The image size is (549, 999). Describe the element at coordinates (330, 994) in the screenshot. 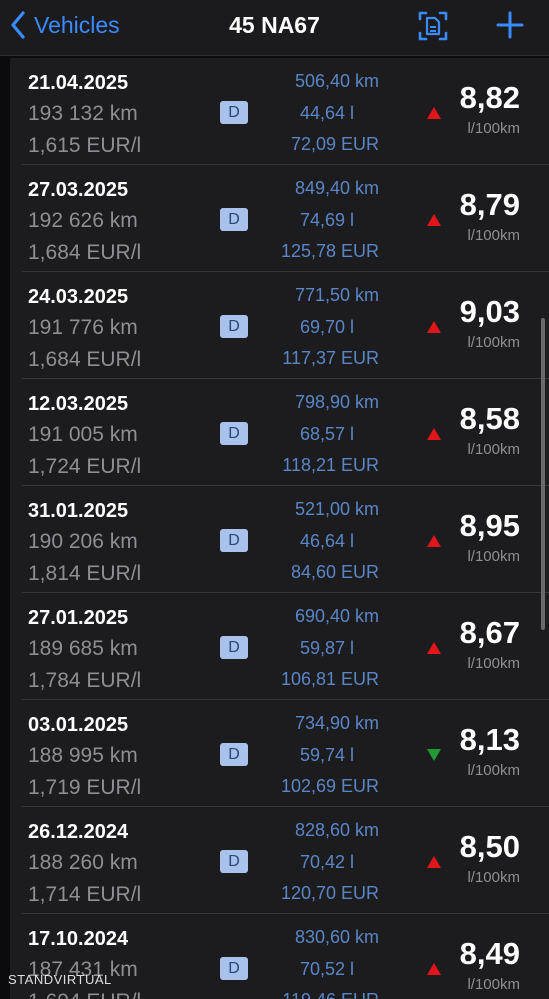

I see `entry-cost: 119,46 EUR` at that location.